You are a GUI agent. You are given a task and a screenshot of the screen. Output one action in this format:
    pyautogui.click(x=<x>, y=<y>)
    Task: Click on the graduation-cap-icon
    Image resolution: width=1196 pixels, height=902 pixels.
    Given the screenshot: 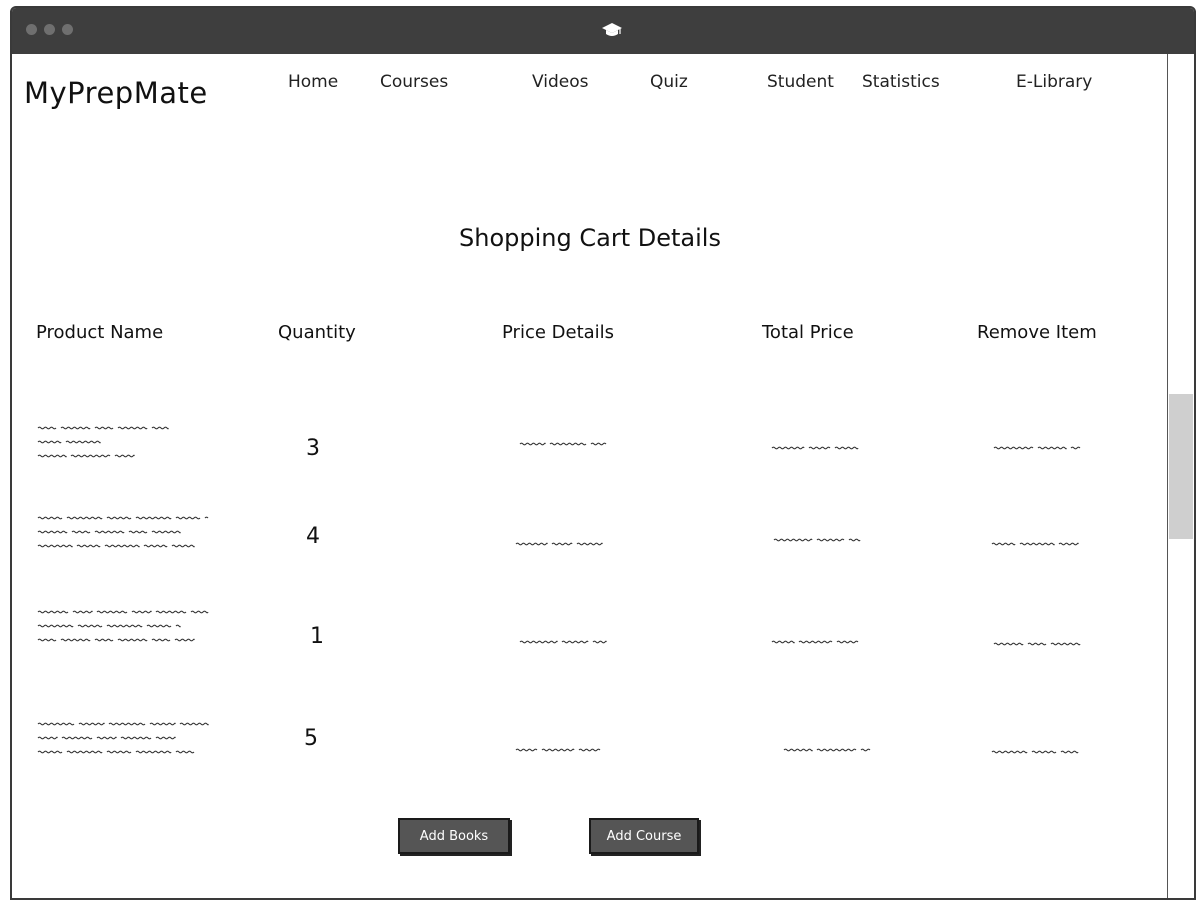 What is the action you would take?
    pyautogui.click(x=612, y=29)
    